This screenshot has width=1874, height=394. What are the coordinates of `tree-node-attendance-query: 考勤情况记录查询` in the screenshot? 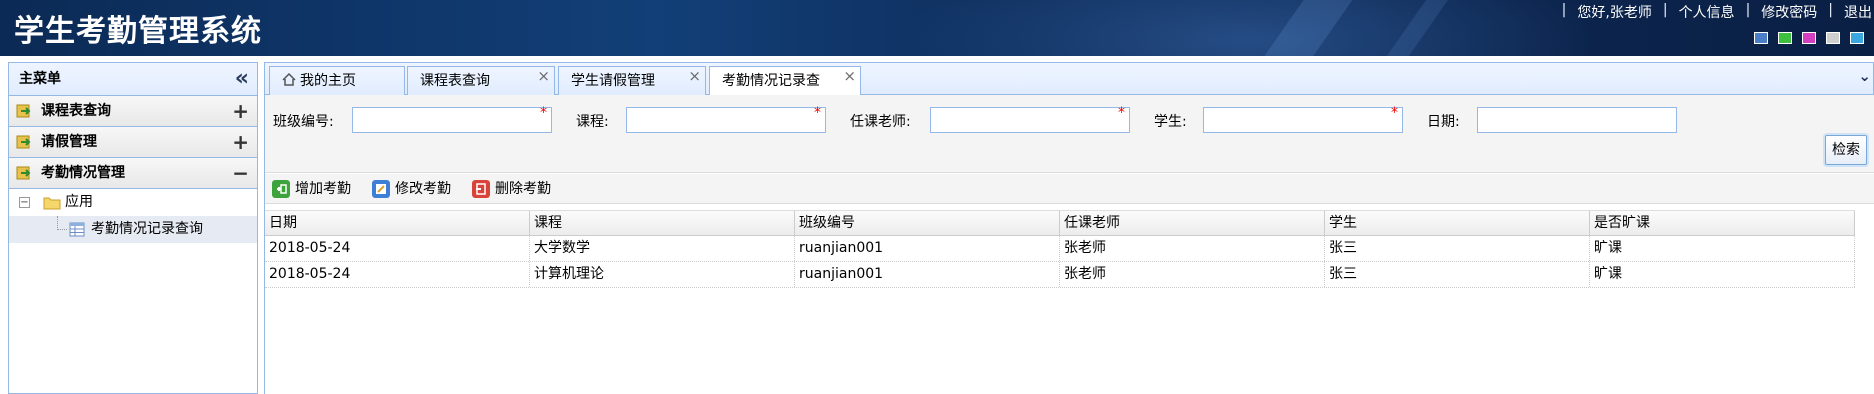 It's located at (133, 229).